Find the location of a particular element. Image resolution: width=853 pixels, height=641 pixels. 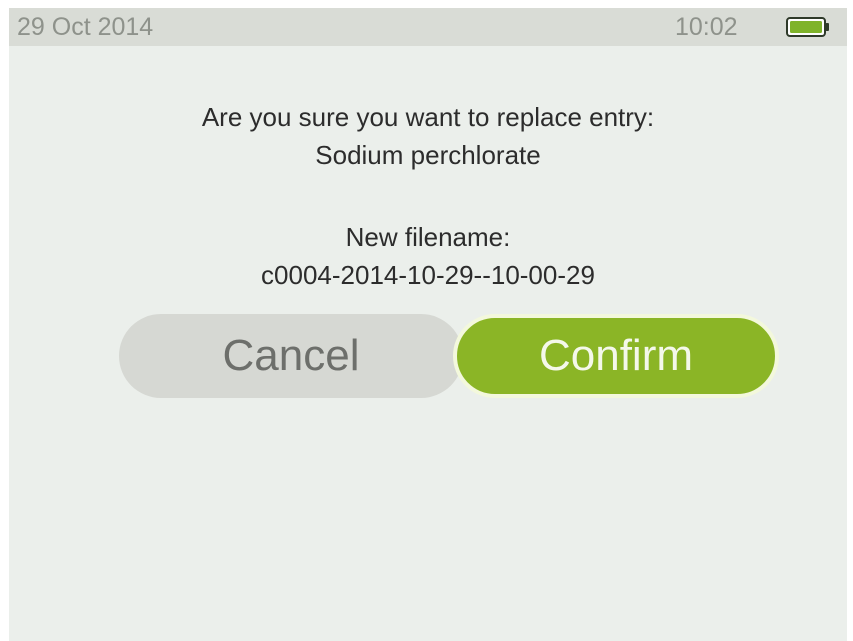

replace-question: Are you sure you want to replace entry: is located at coordinates (428, 117).